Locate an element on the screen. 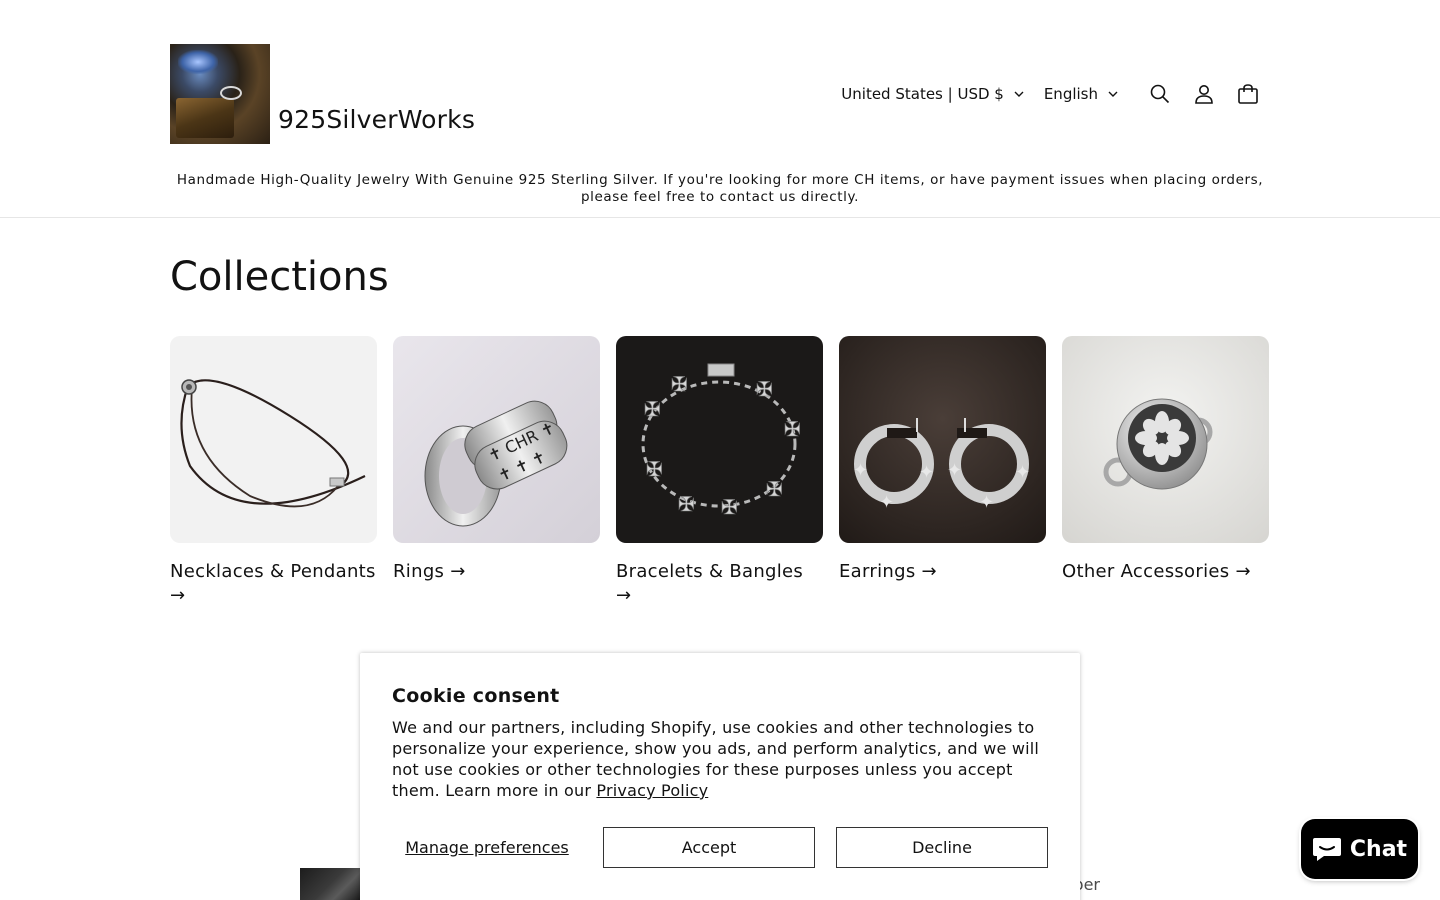  account-button is located at coordinates (1204, 94).